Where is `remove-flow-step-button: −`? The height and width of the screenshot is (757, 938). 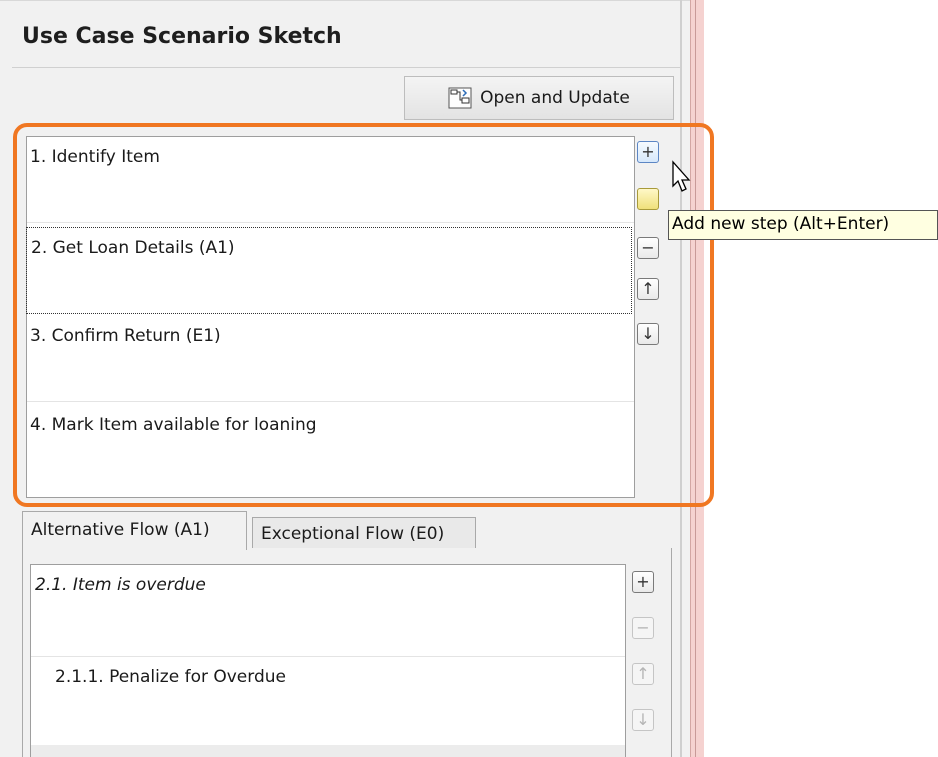 remove-flow-step-button: − is located at coordinates (643, 628).